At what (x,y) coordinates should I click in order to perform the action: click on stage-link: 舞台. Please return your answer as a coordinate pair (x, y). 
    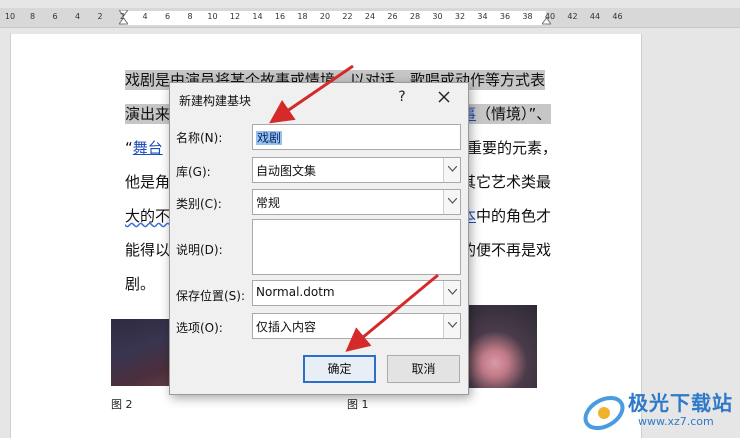
    Looking at the image, I should click on (148, 148).